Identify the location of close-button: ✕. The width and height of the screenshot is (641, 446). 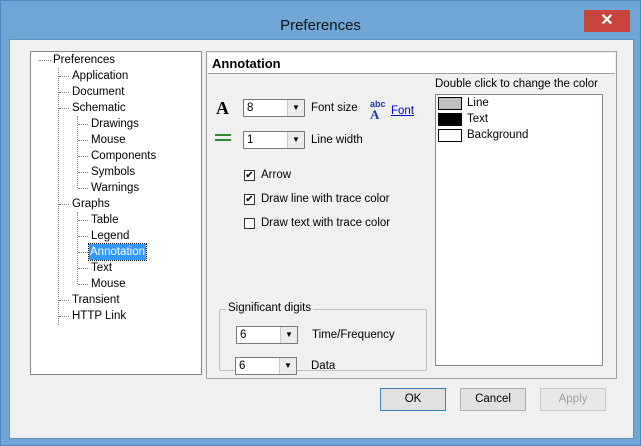
(607, 21).